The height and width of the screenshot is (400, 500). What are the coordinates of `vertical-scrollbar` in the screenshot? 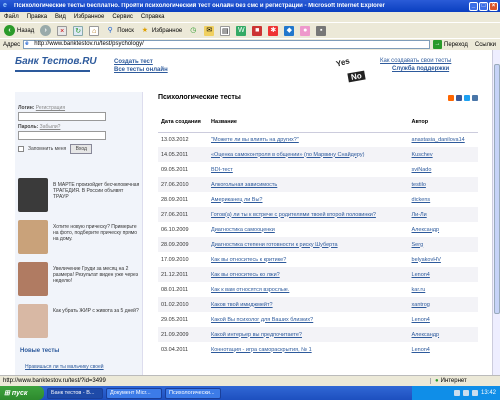 It's located at (496, 212).